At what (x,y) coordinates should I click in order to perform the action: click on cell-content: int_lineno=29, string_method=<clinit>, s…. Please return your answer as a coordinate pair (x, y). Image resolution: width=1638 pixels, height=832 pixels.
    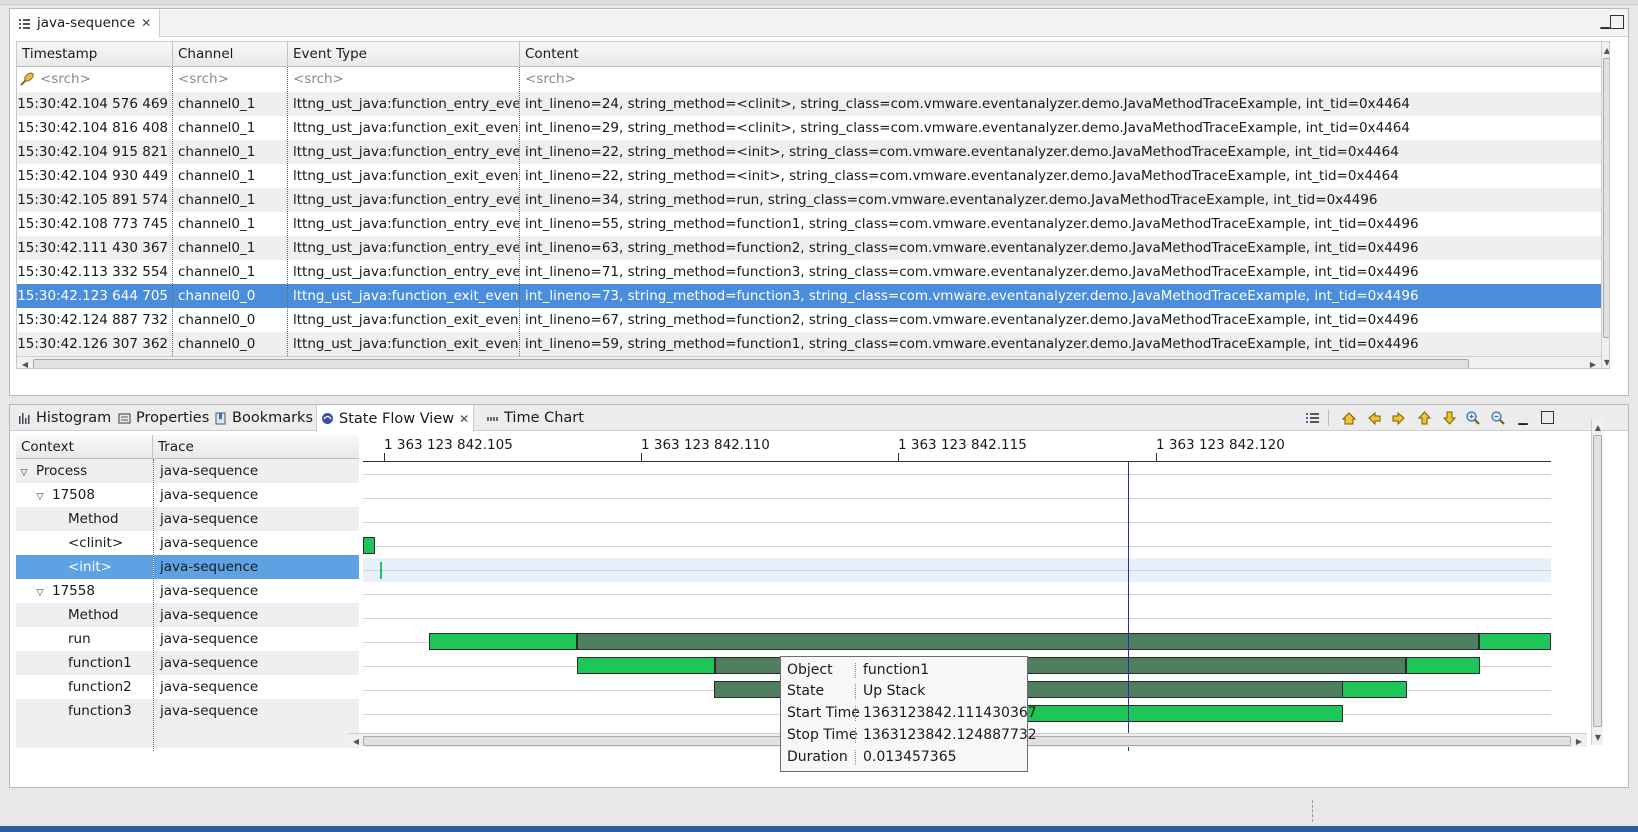
    Looking at the image, I should click on (967, 128).